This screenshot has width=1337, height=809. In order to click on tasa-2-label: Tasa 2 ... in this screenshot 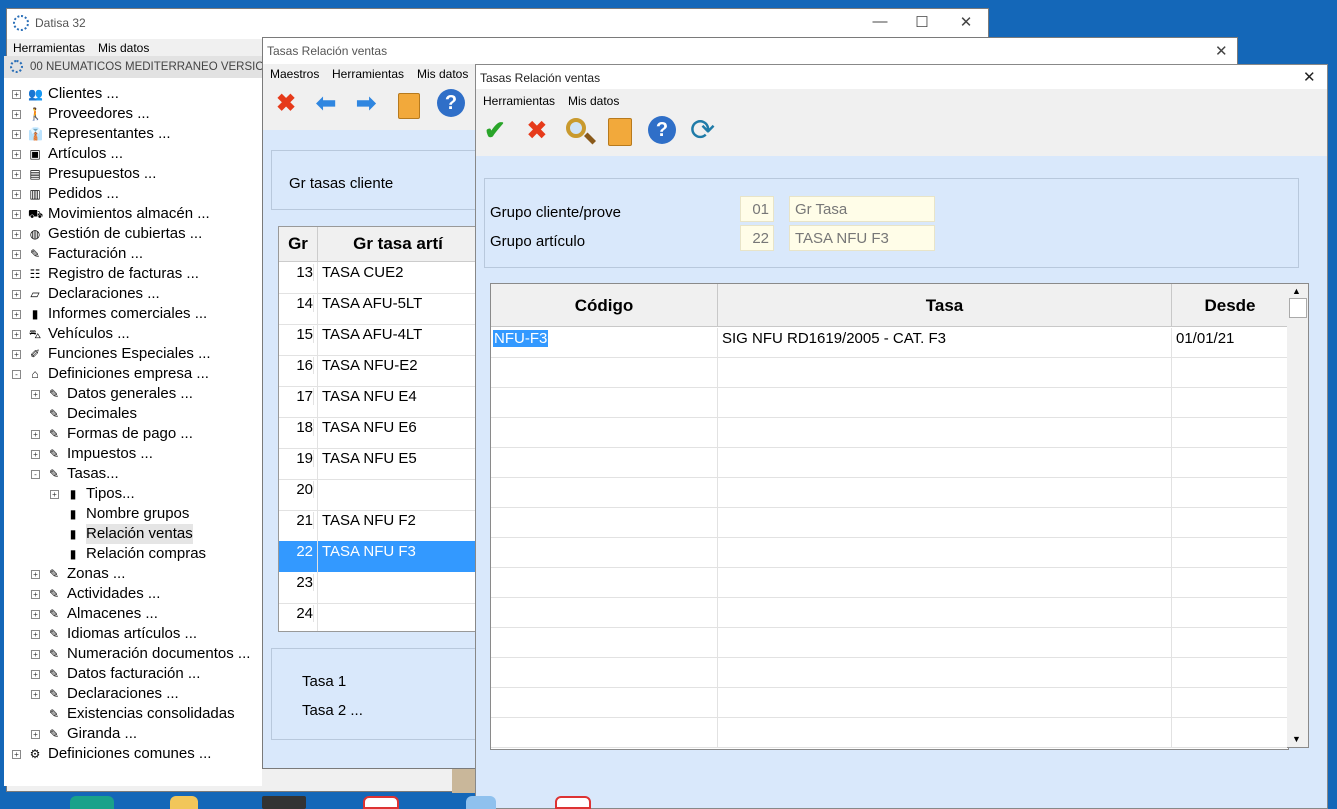, I will do `click(332, 710)`.